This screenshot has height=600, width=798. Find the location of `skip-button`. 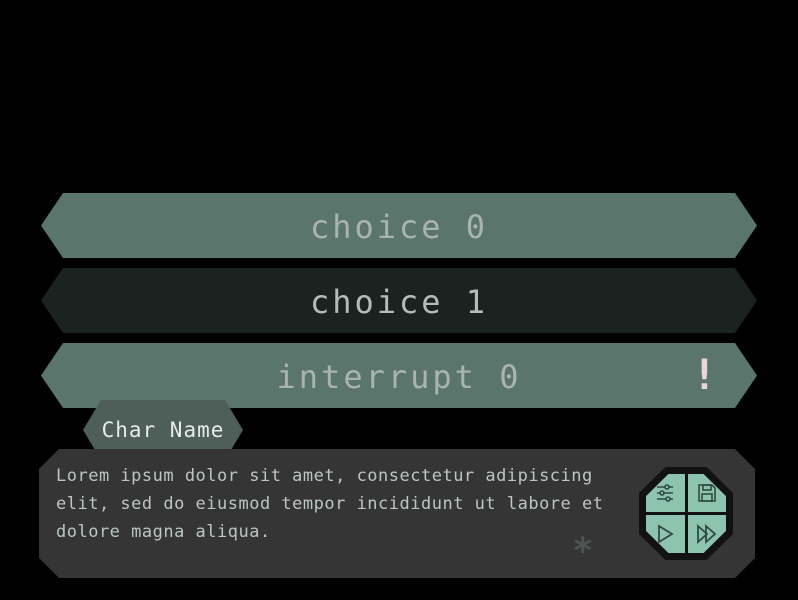

skip-button is located at coordinates (707, 534).